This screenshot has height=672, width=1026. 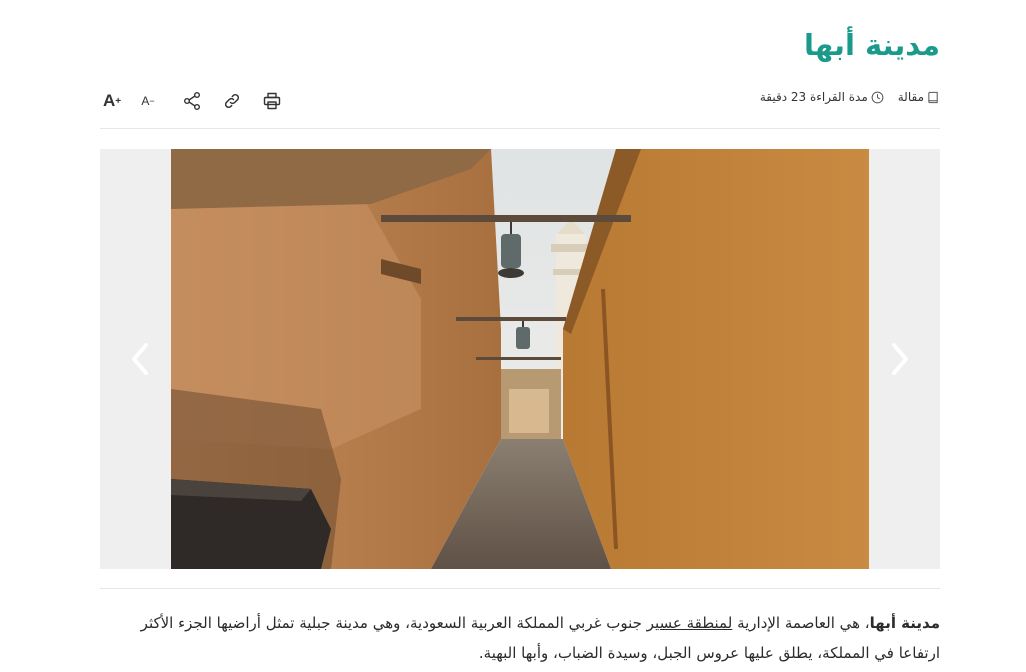 I want to click on print-button, so click(x=272, y=101).